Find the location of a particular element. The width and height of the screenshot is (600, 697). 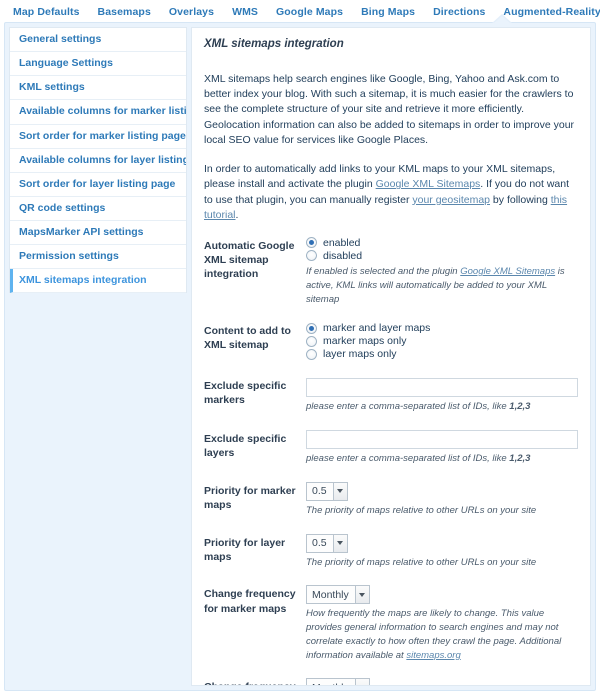

sidebar-item-kml-settings: KML settings is located at coordinates (98, 88).